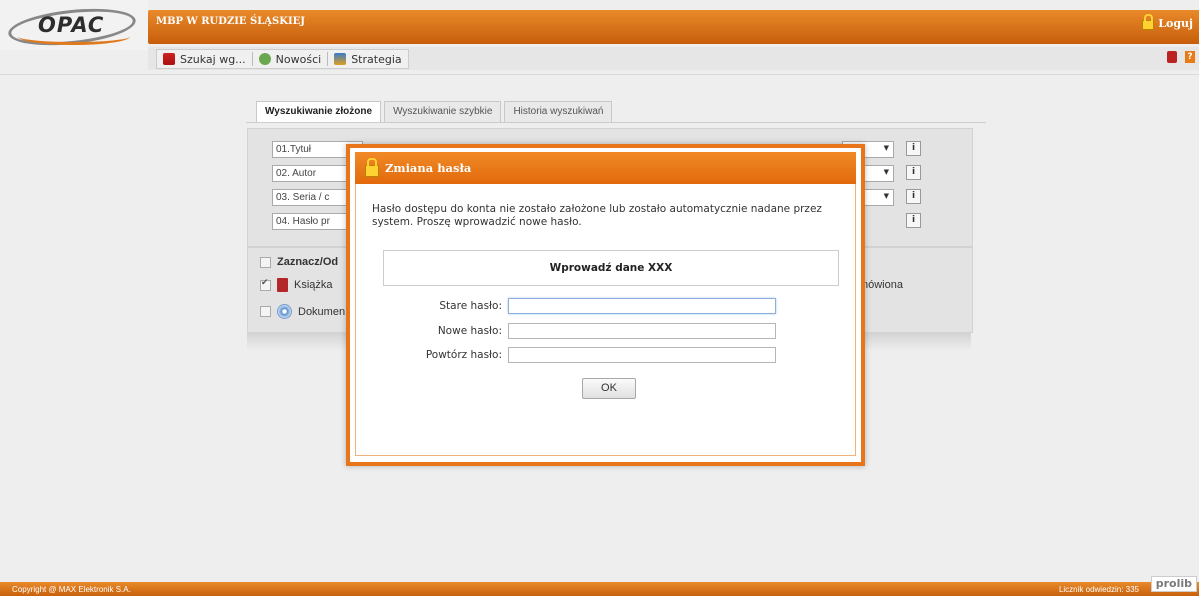 Image resolution: width=1199 pixels, height=596 pixels. What do you see at coordinates (1173, 584) in the screenshot?
I see `prolib-logo: prolib` at bounding box center [1173, 584].